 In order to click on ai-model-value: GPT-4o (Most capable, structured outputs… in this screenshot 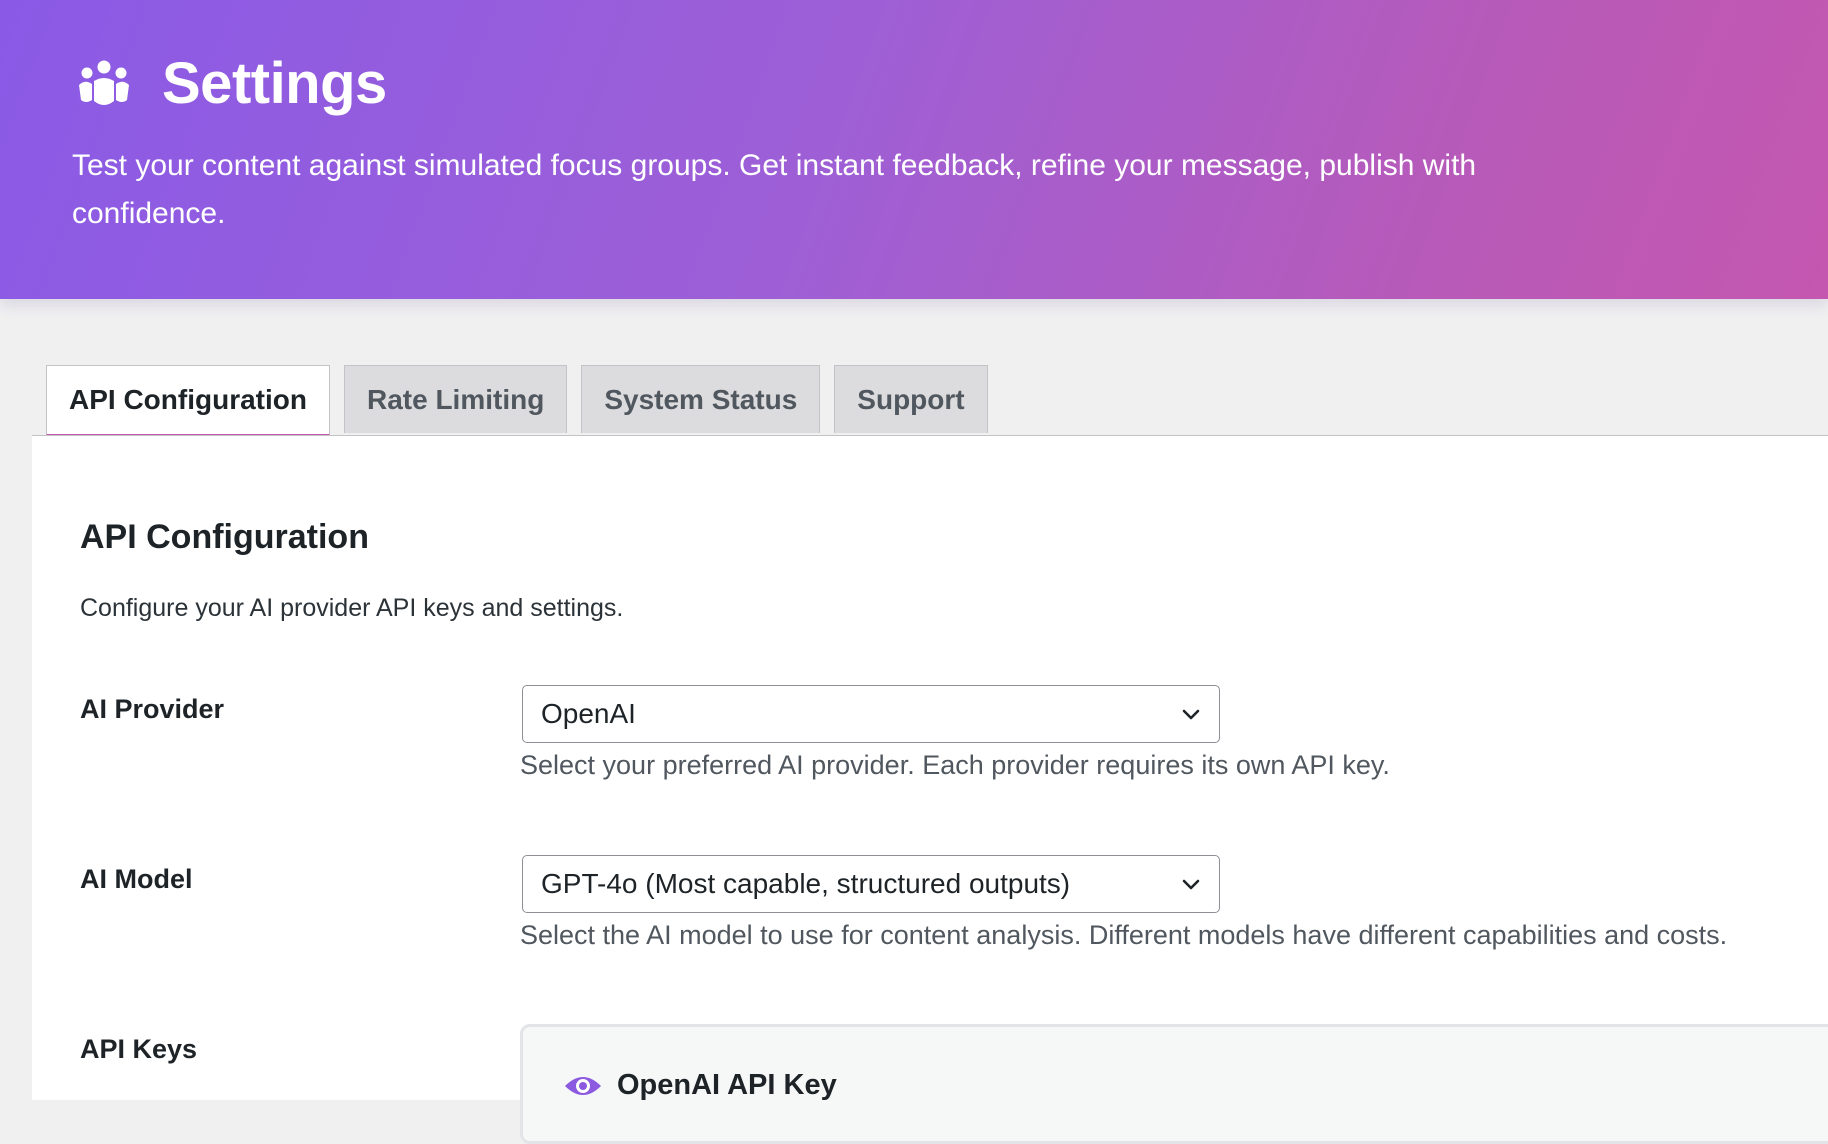, I will do `click(806, 883)`.